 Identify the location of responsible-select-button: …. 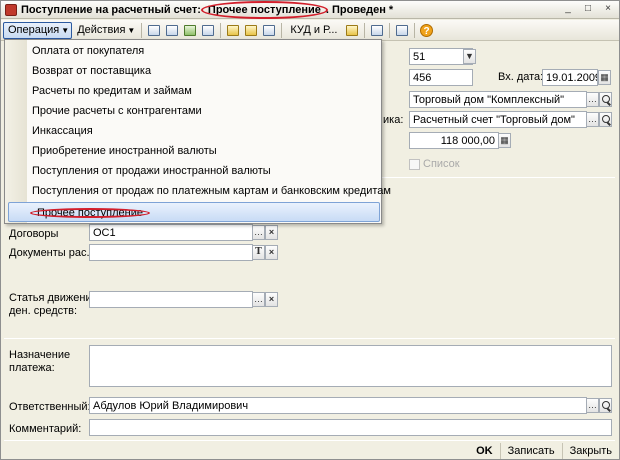
(592, 405).